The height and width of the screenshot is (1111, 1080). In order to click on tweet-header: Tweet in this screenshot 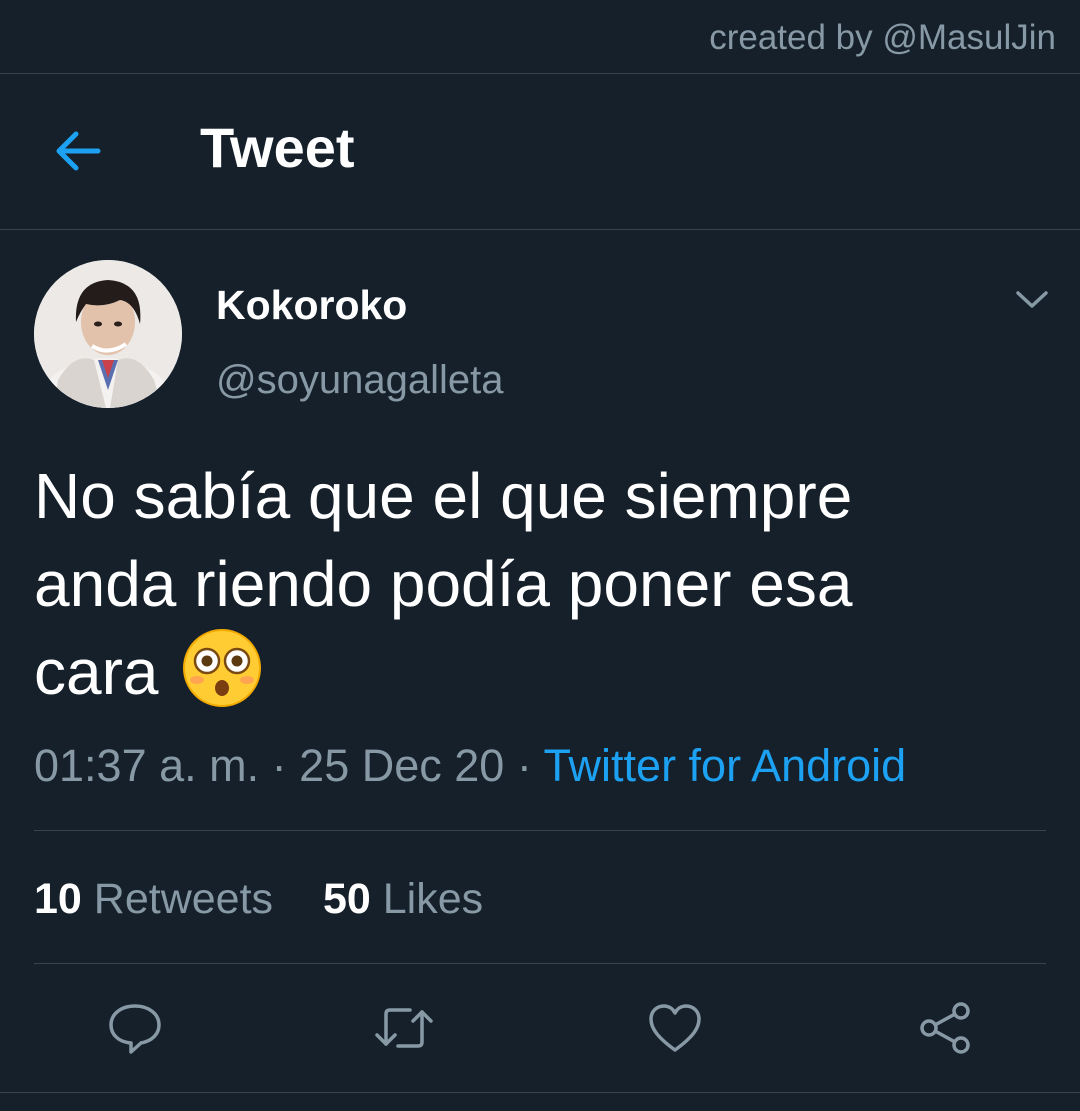, I will do `click(540, 152)`.